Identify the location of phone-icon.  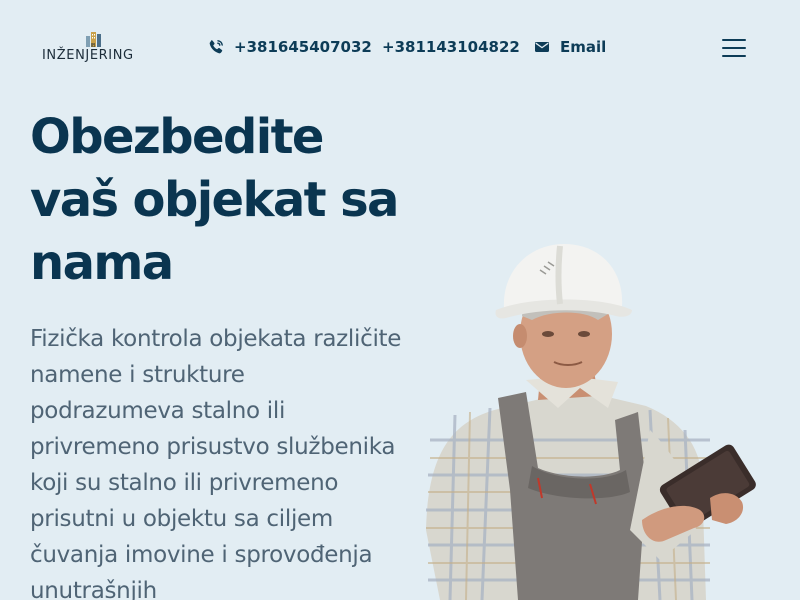
(216, 47).